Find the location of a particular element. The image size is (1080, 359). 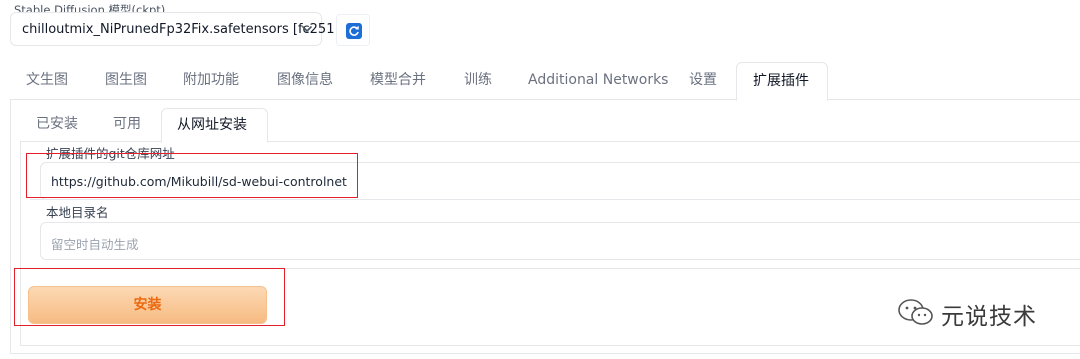

tab-settings: 设置 is located at coordinates (703, 80).